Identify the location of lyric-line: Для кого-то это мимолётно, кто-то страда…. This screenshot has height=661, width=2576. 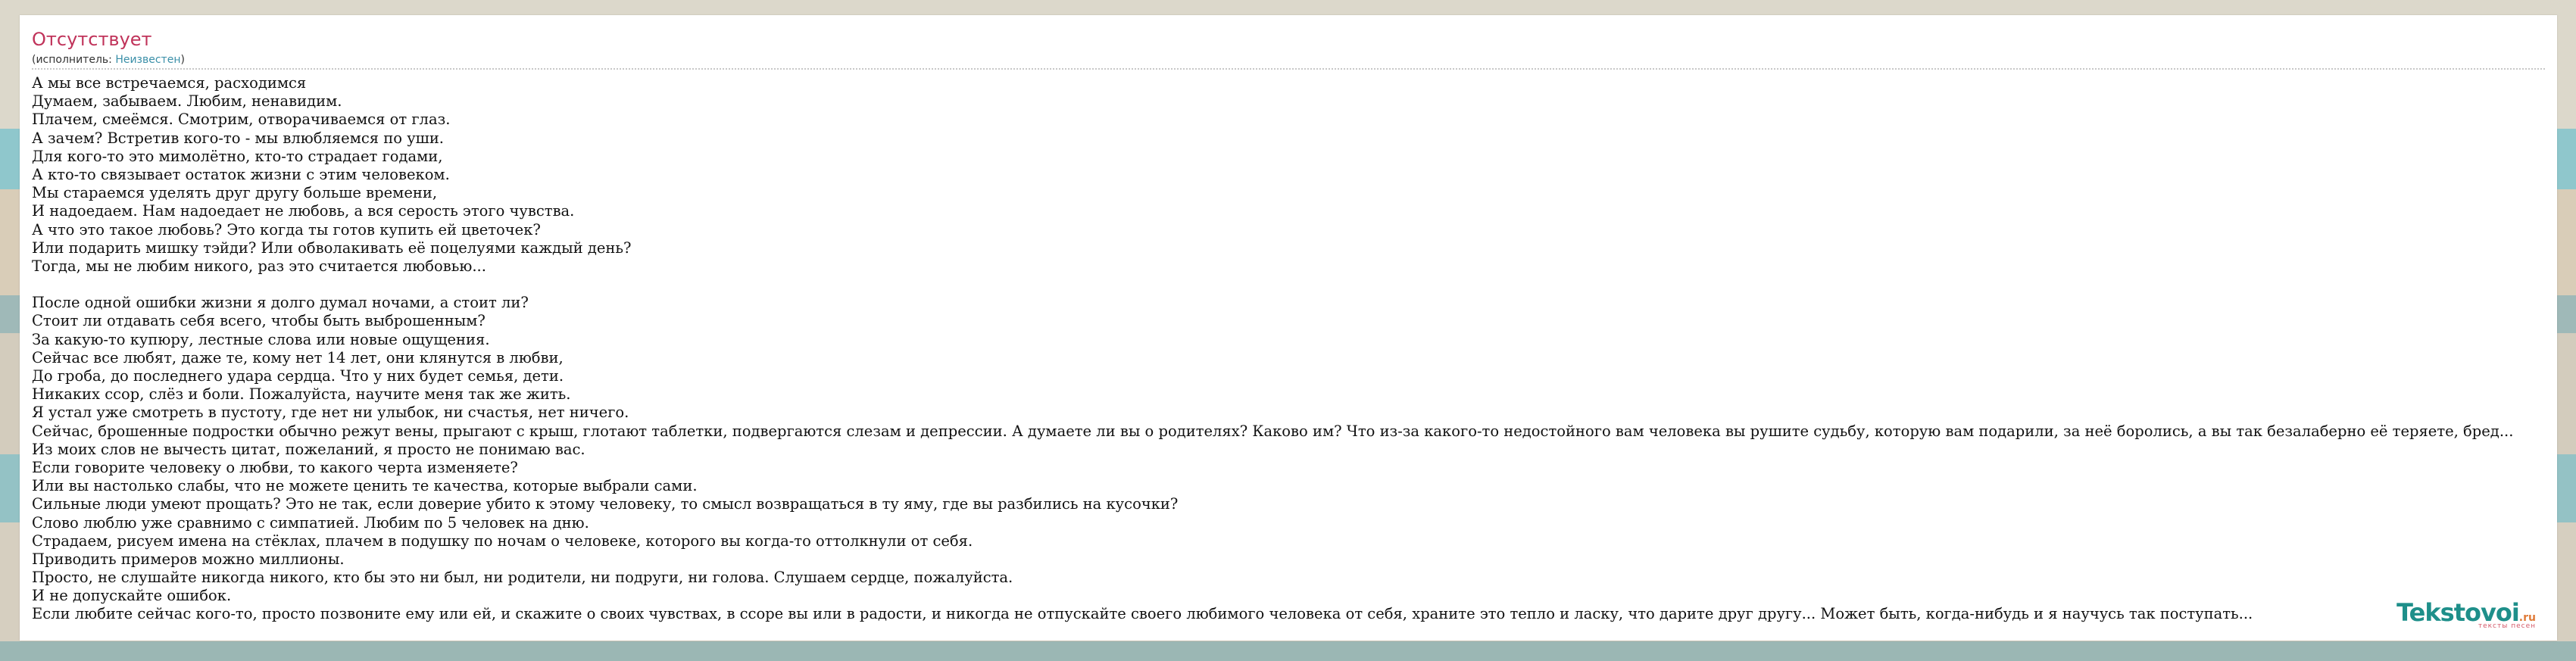
(238, 156).